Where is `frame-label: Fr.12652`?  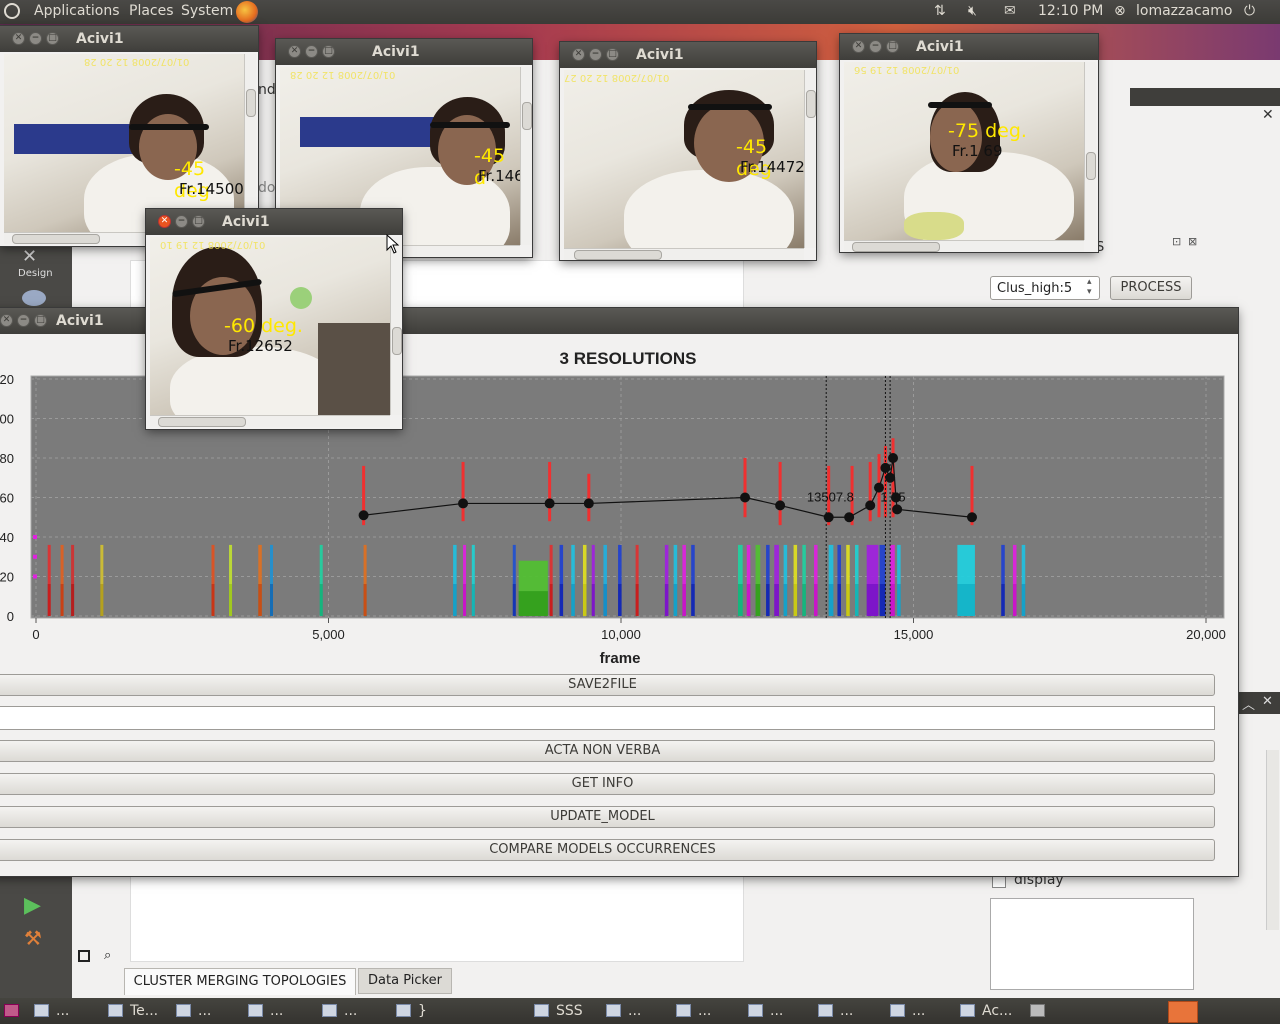 frame-label: Fr.12652 is located at coordinates (260, 346).